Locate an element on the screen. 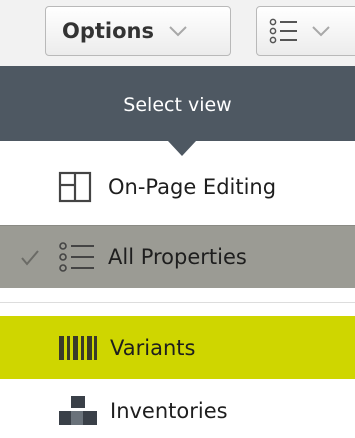  menu-title: Select view is located at coordinates (177, 104).